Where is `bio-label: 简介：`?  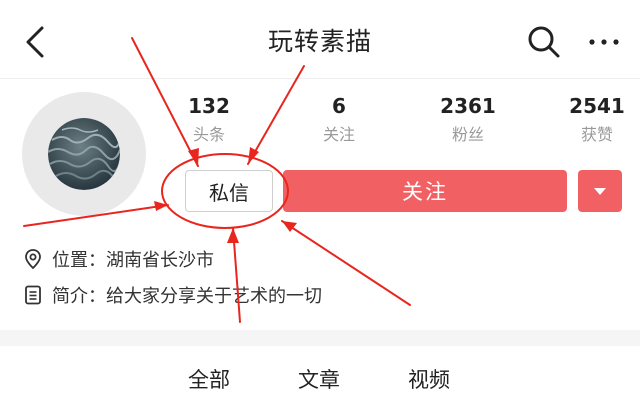
bio-label: 简介： is located at coordinates (79, 296).